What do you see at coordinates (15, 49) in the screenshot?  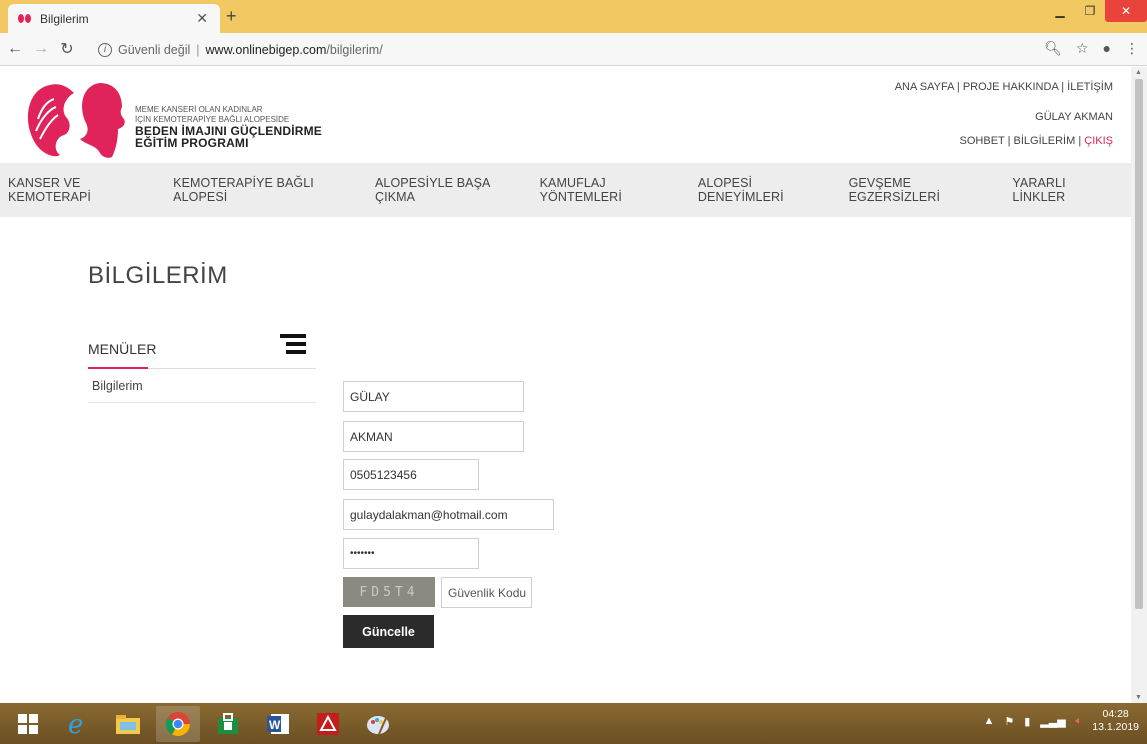 I see `back-icon: ←` at bounding box center [15, 49].